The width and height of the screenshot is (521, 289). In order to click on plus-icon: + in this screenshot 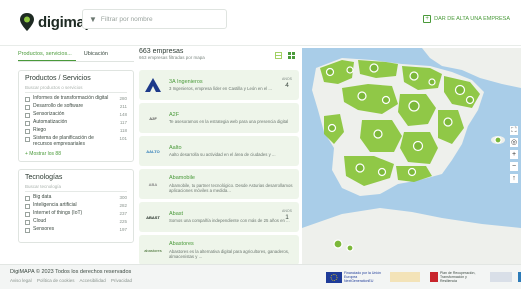, I will do `click(427, 19)`.